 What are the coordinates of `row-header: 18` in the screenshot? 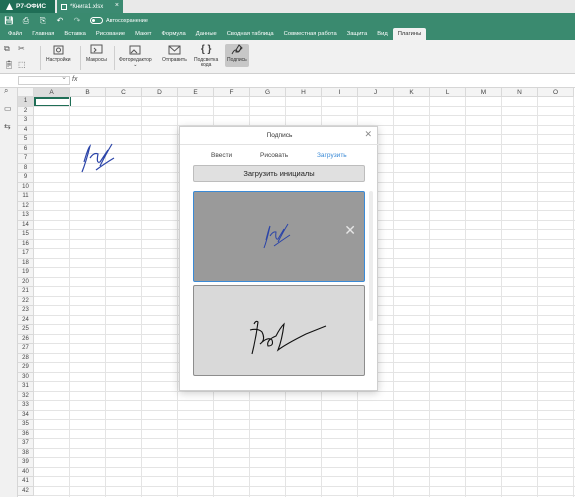 It's located at (26, 263).